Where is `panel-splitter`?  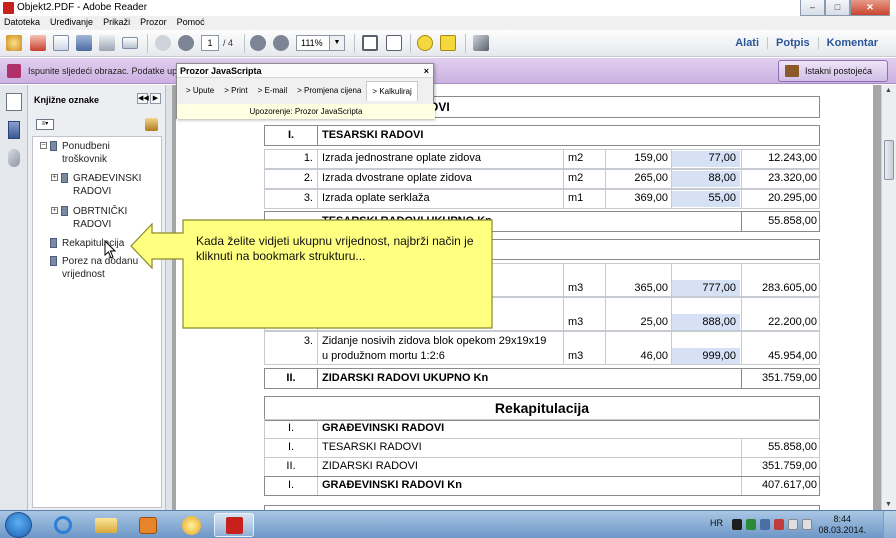 panel-splitter is located at coordinates (168, 297).